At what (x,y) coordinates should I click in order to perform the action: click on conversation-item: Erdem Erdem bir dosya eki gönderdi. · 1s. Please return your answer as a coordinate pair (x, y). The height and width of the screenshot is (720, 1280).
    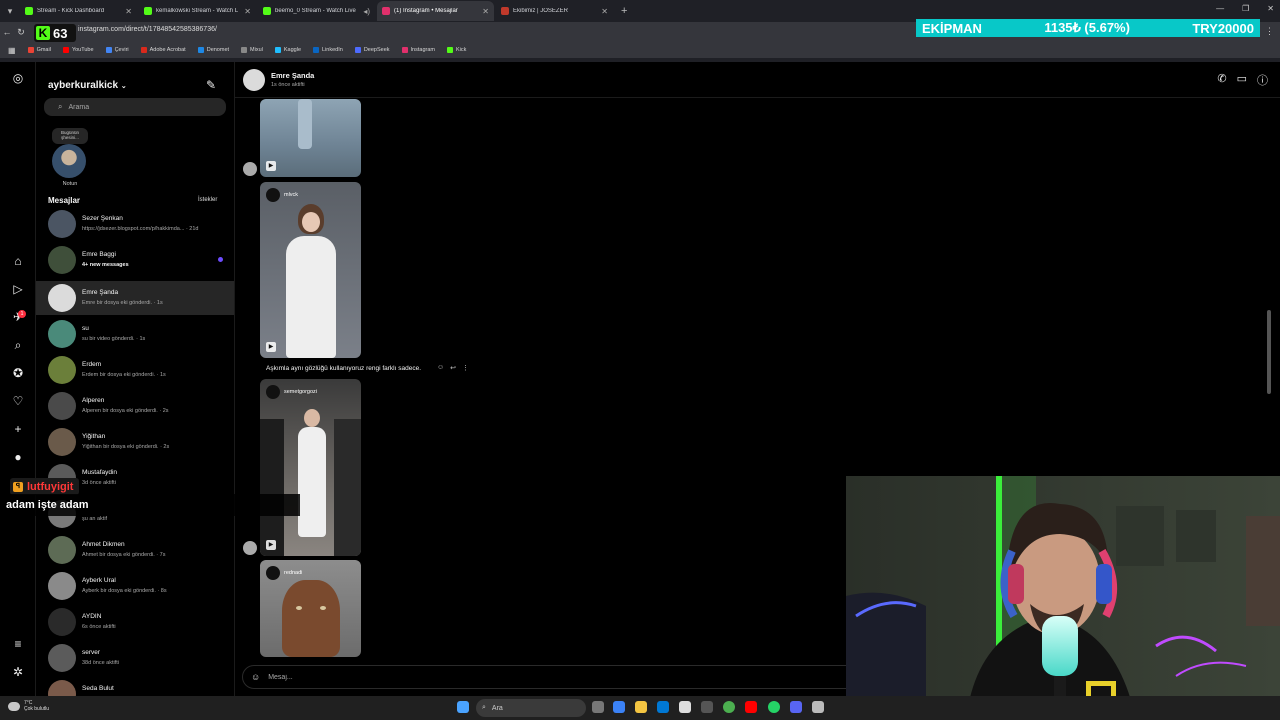
    Looking at the image, I should click on (135, 370).